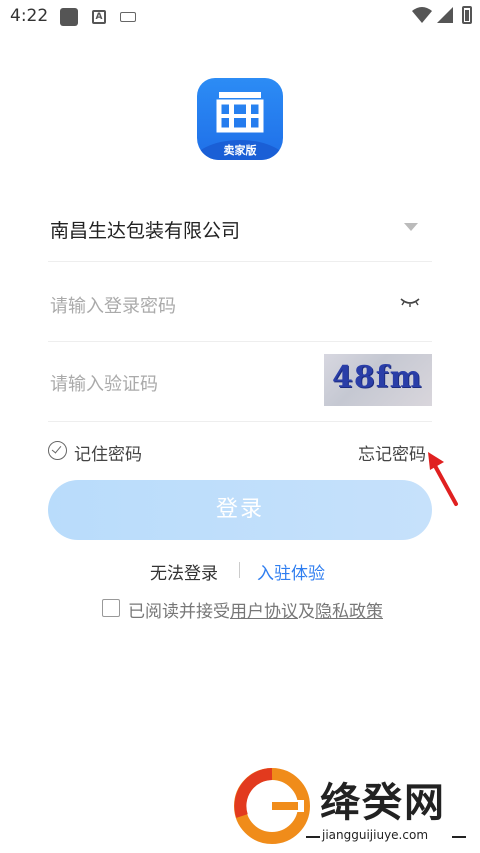  Describe the element at coordinates (179, 612) in the screenshot. I see `agreement-prefix: 已阅读并接受` at that location.